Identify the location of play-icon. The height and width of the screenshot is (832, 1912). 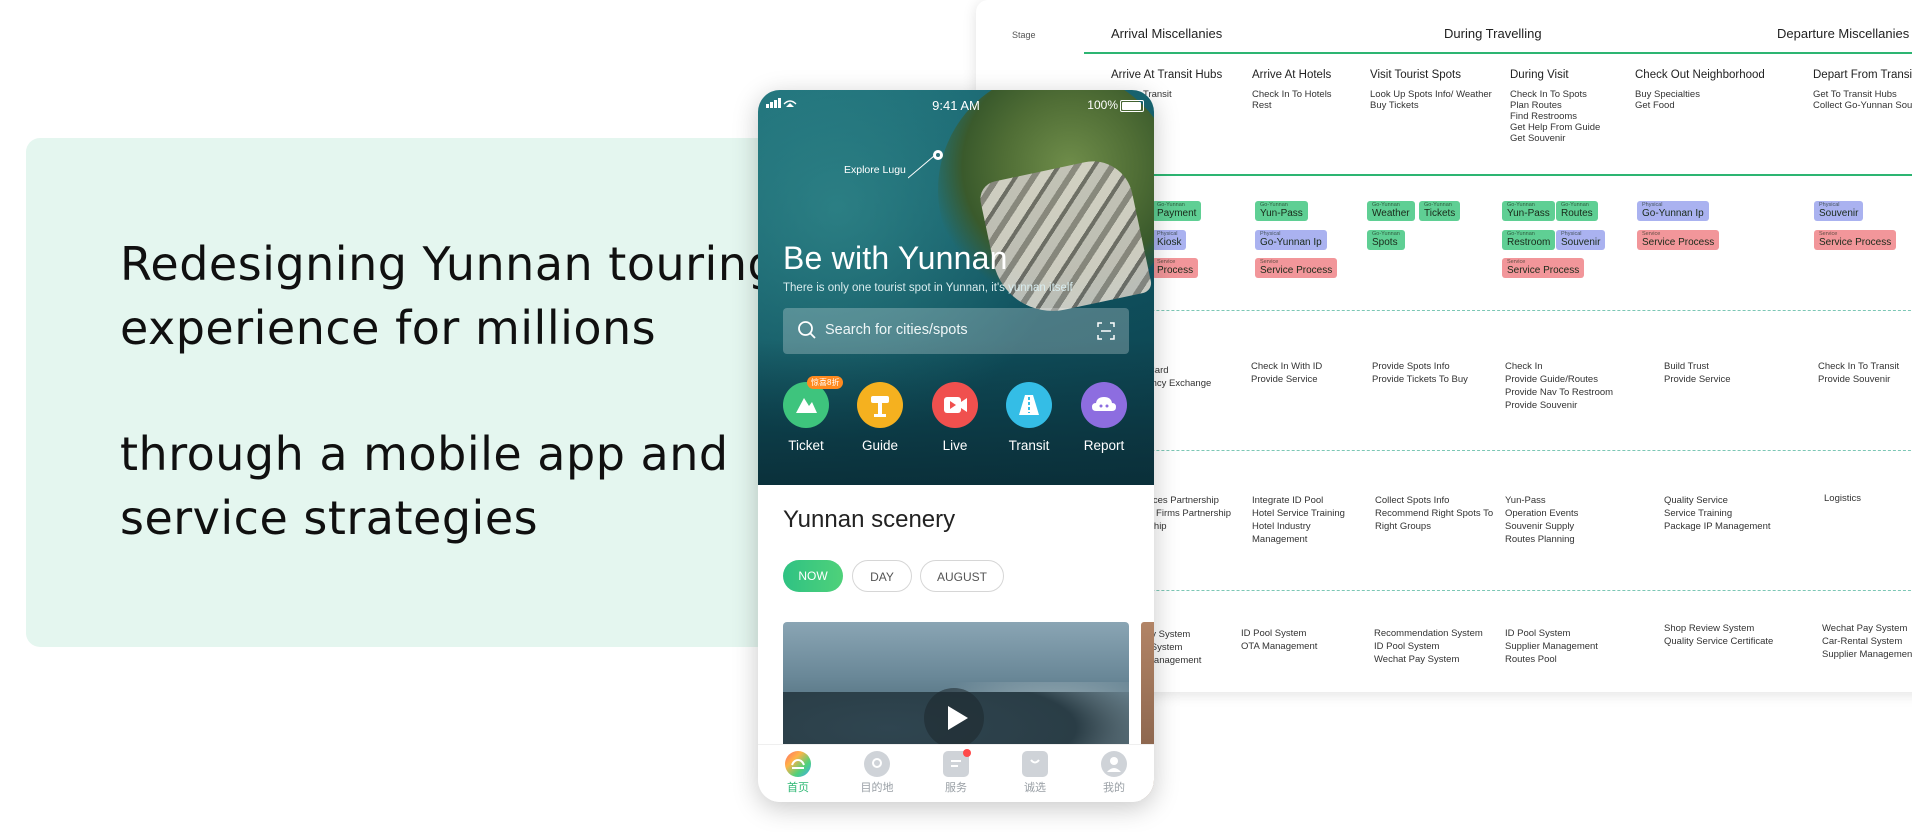
(954, 718).